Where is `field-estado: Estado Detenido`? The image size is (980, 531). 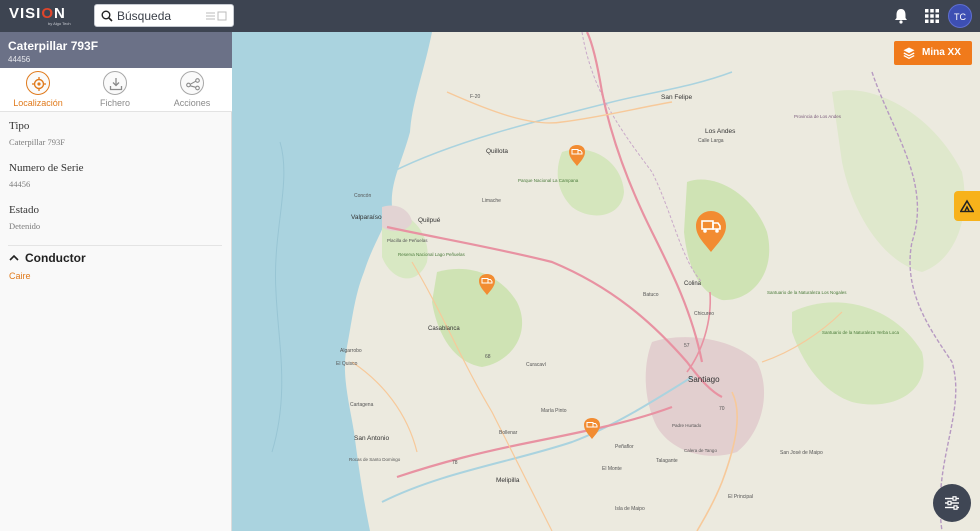
field-estado: Estado Detenido is located at coordinates (24, 217).